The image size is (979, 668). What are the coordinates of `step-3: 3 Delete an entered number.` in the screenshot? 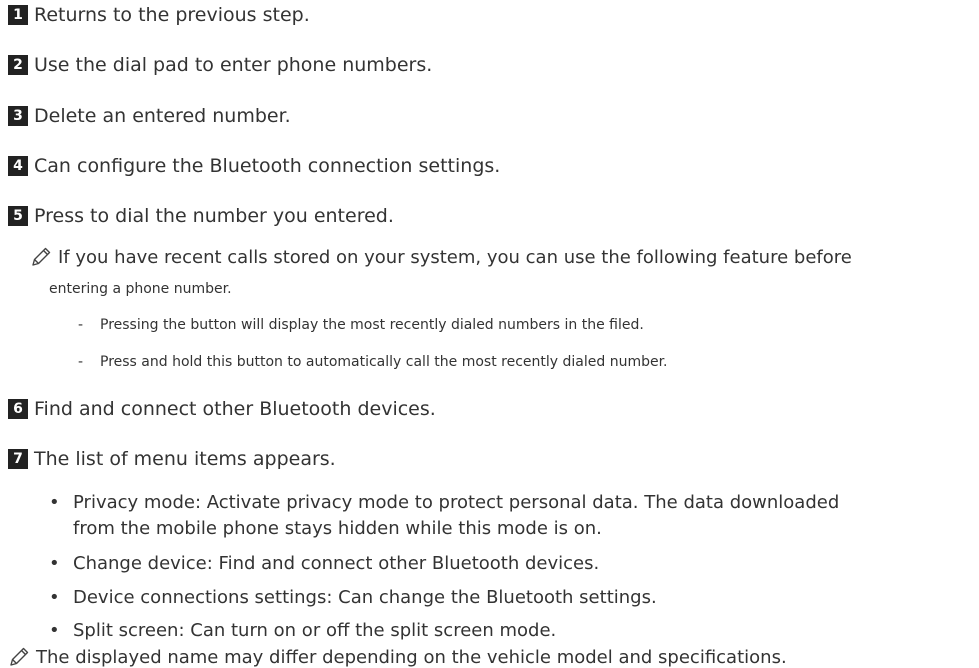 It's located at (149, 116).